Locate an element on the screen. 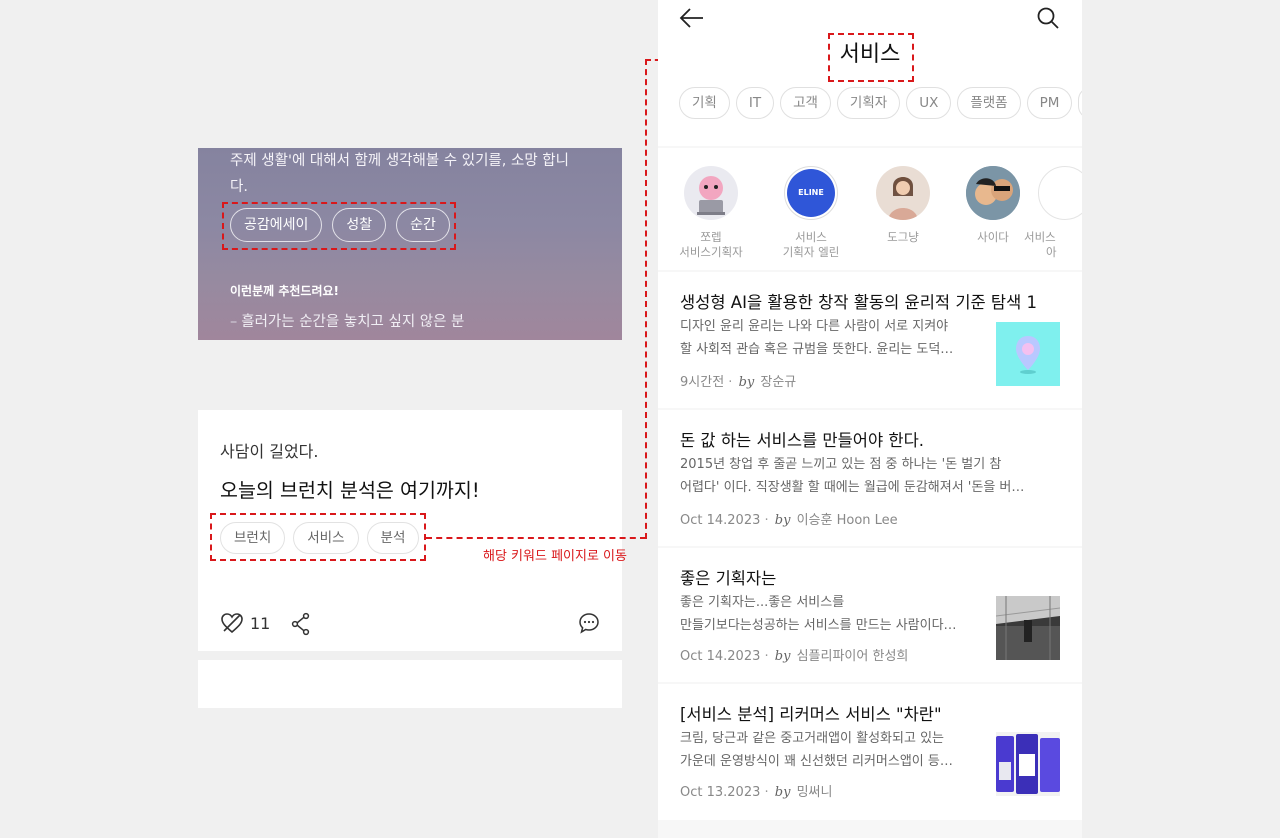 Image resolution: width=1280 pixels, height=838 pixels. action-bar: 11 is located at coordinates (410, 624).